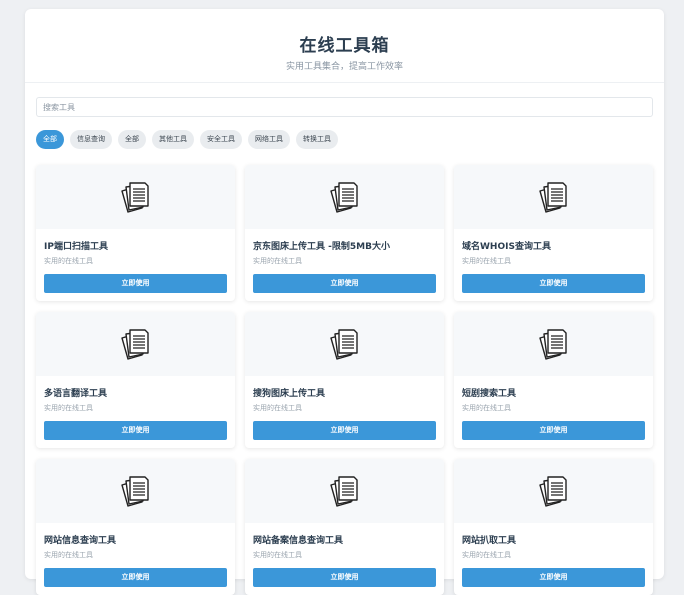 The height and width of the screenshot is (595, 684). Describe the element at coordinates (506, 247) in the screenshot. I see `tool-card-title: 域名WHOIS查询工具` at that location.